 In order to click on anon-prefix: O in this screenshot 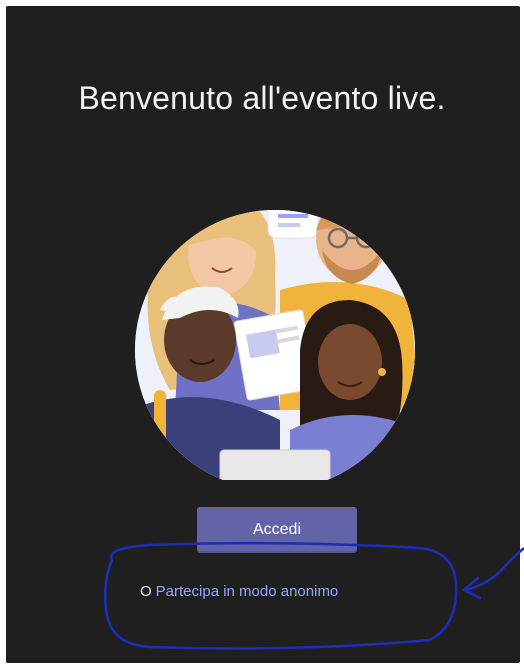, I will do `click(146, 591)`.